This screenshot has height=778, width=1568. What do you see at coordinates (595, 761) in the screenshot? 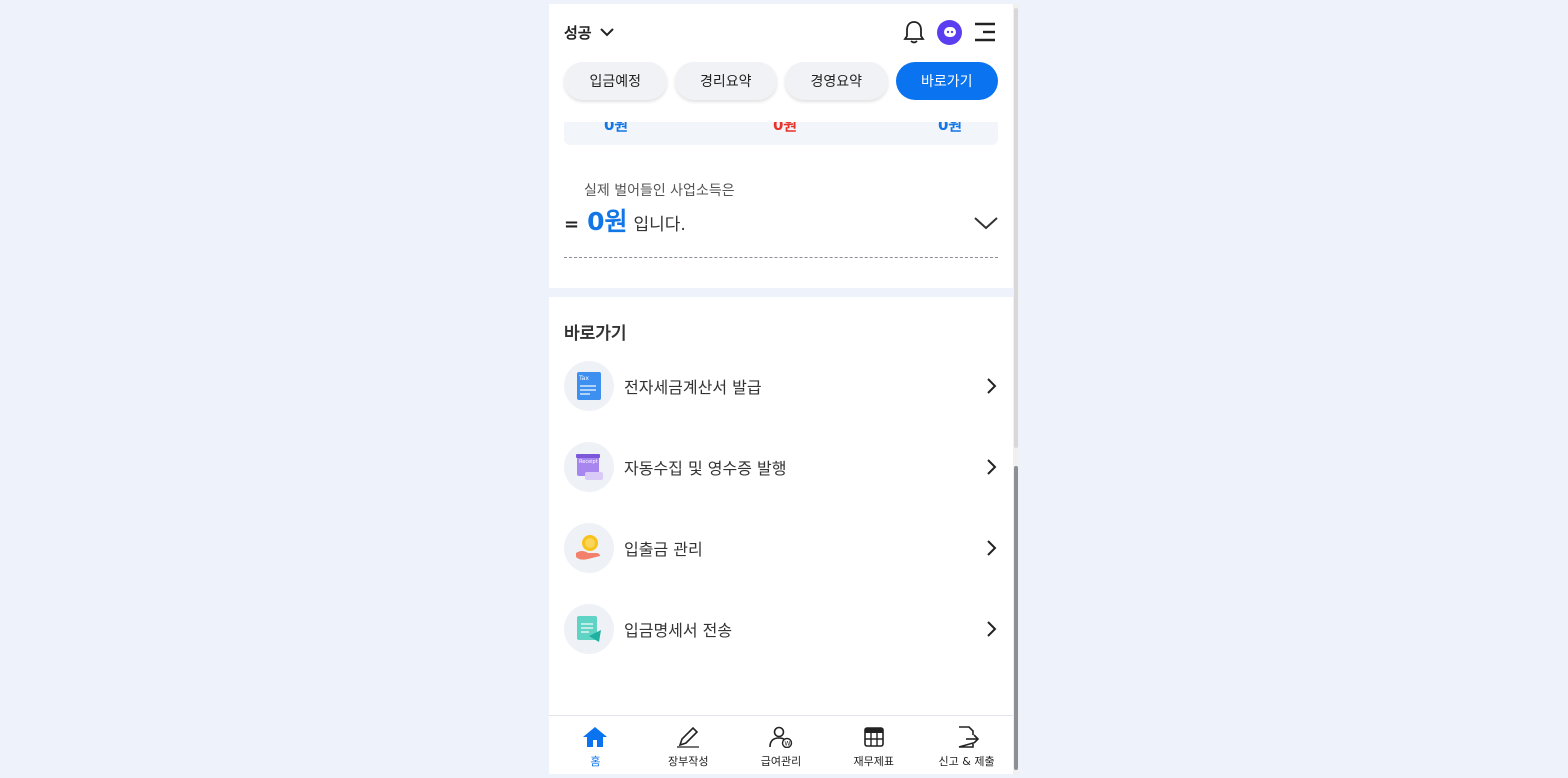
I see `nav-label: 홈` at bounding box center [595, 761].